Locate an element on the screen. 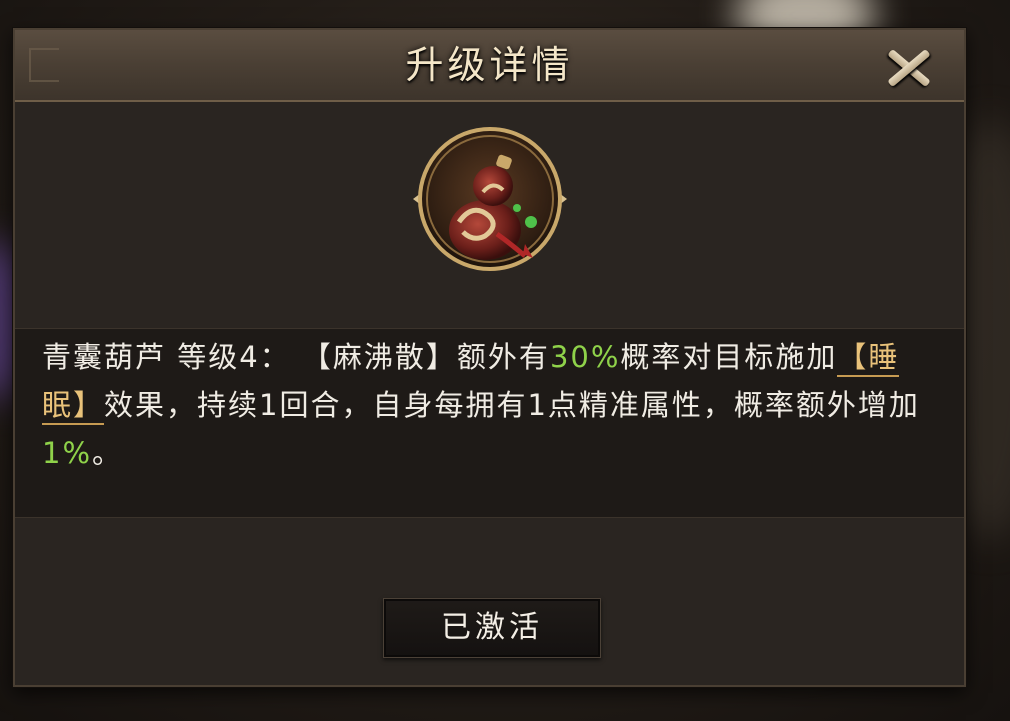 Image resolution: width=1010 pixels, height=721 pixels. level-label: 等级4： is located at coordinates (234, 357).